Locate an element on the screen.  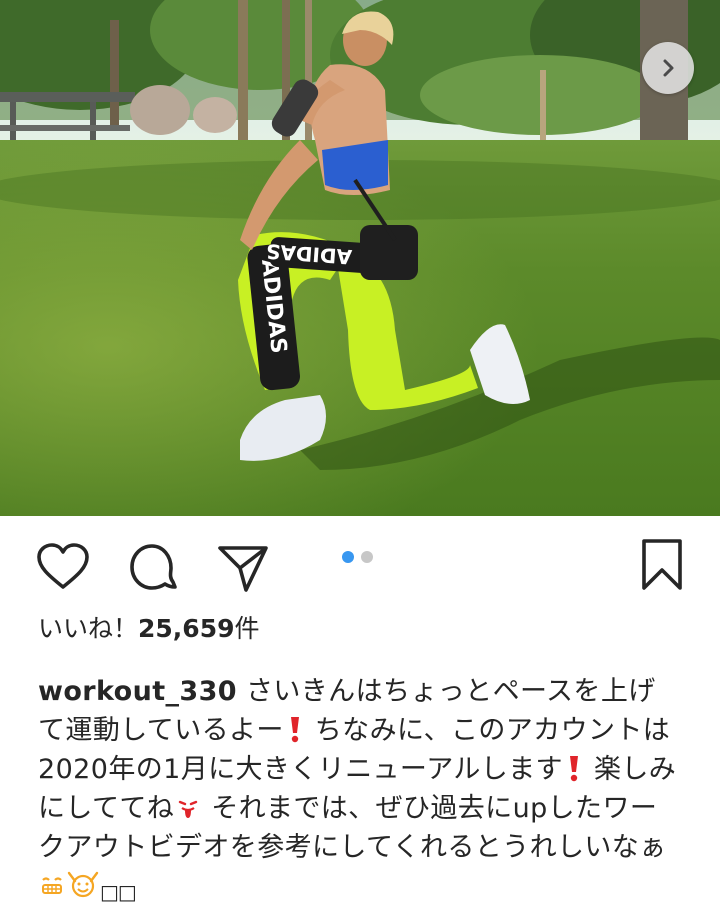
chevron-right-icon is located at coordinates (668, 68).